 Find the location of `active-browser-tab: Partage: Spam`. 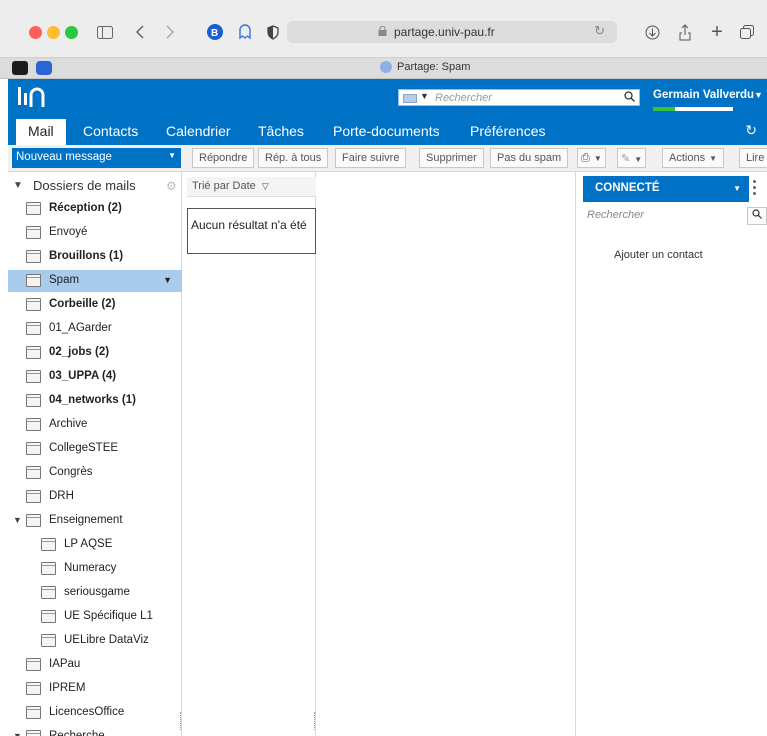

active-browser-tab: Partage: Spam is located at coordinates (425, 67).